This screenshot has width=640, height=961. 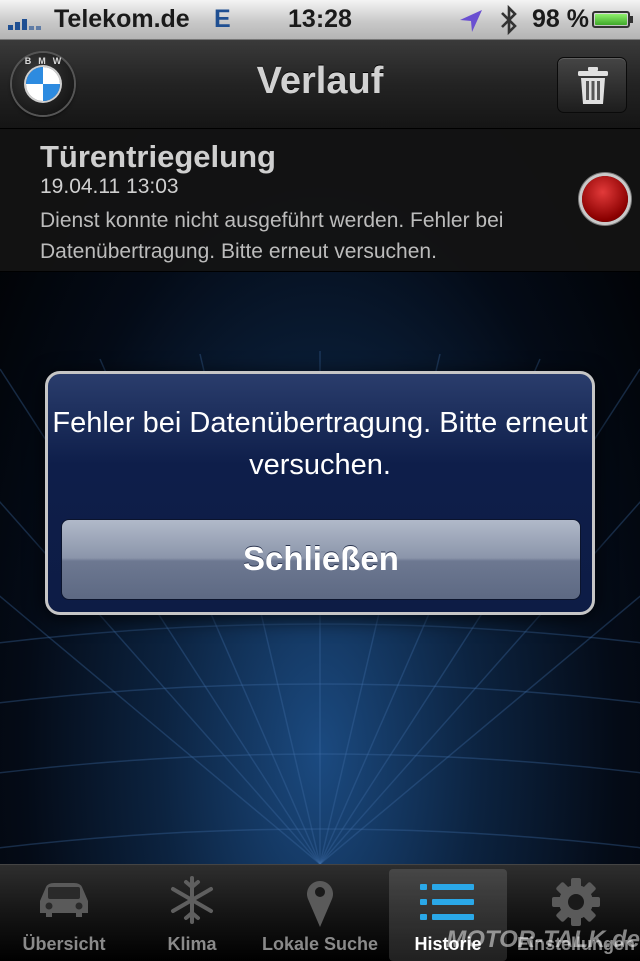 I want to click on status-indicator, so click(x=605, y=199).